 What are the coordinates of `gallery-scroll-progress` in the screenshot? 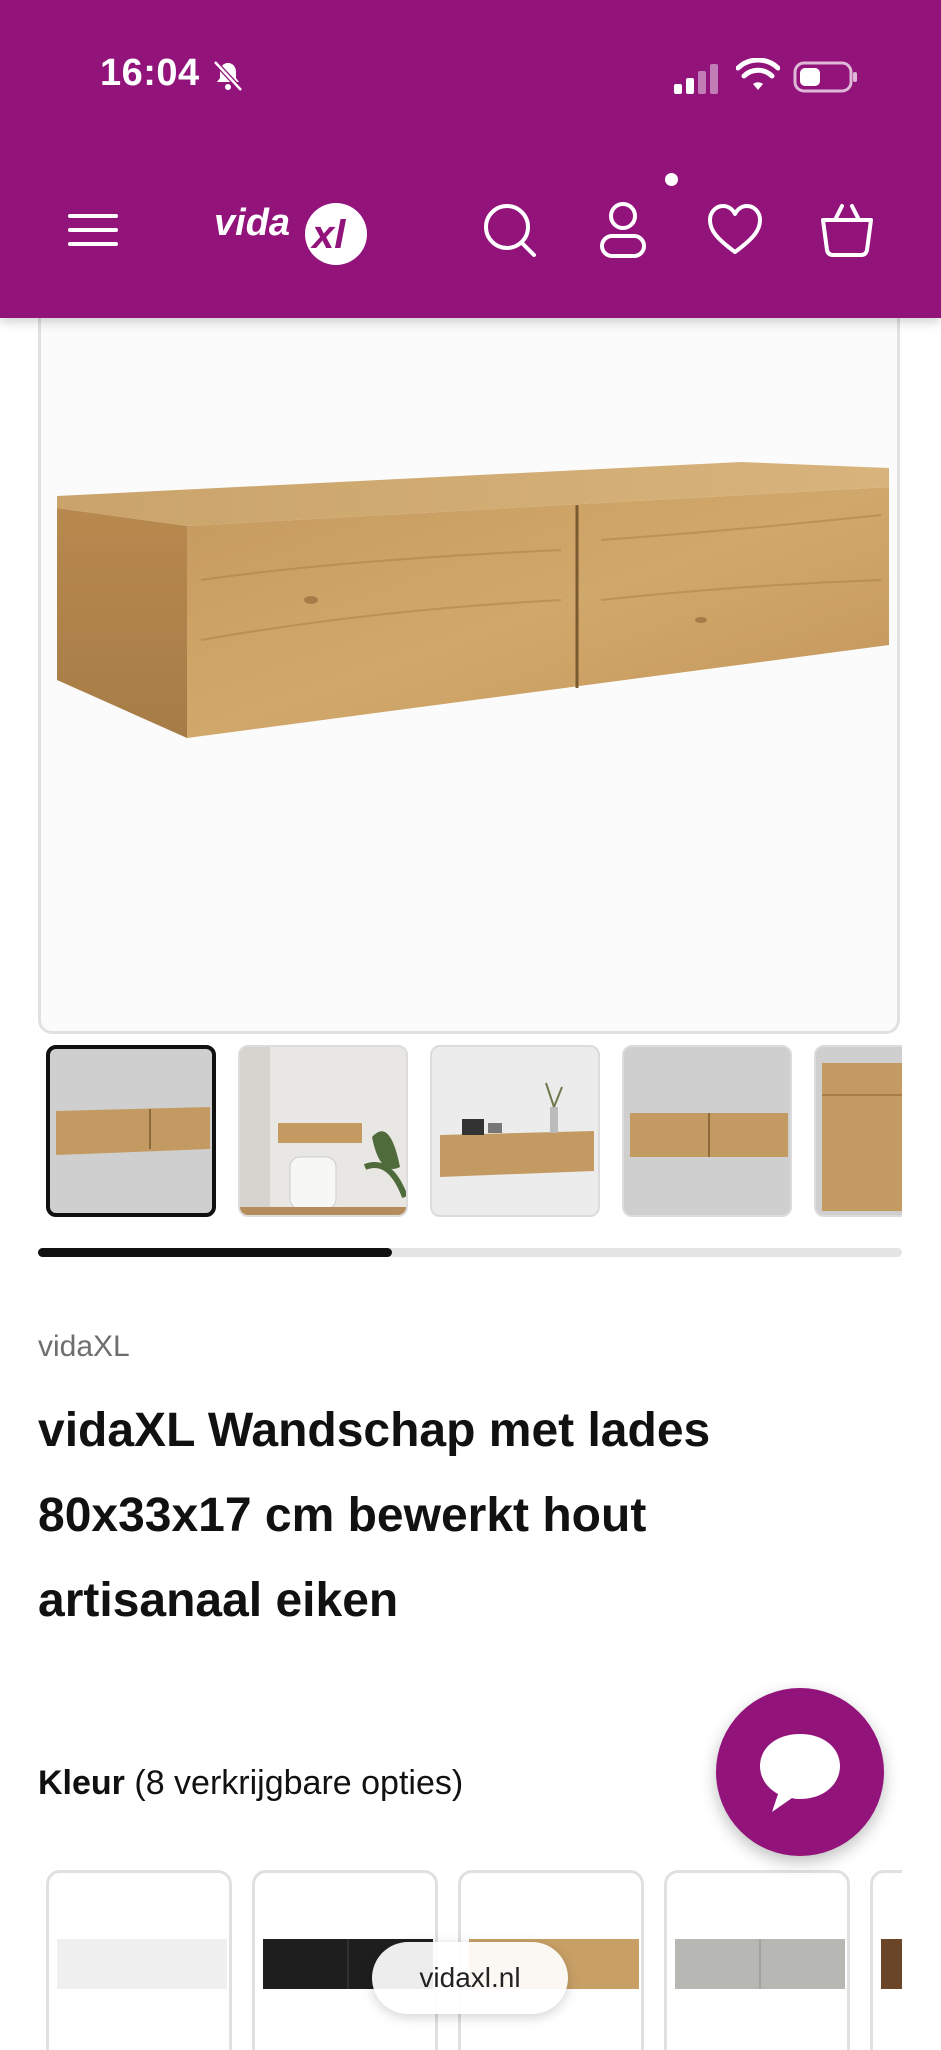 It's located at (470, 1252).